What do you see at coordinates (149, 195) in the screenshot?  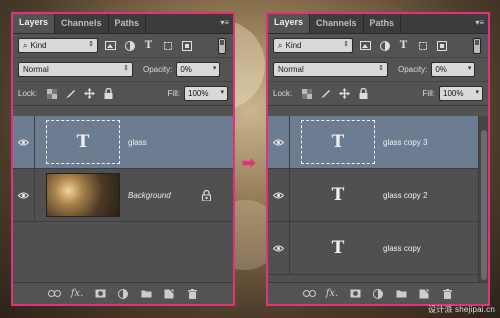 I see `layer-name: Background` at bounding box center [149, 195].